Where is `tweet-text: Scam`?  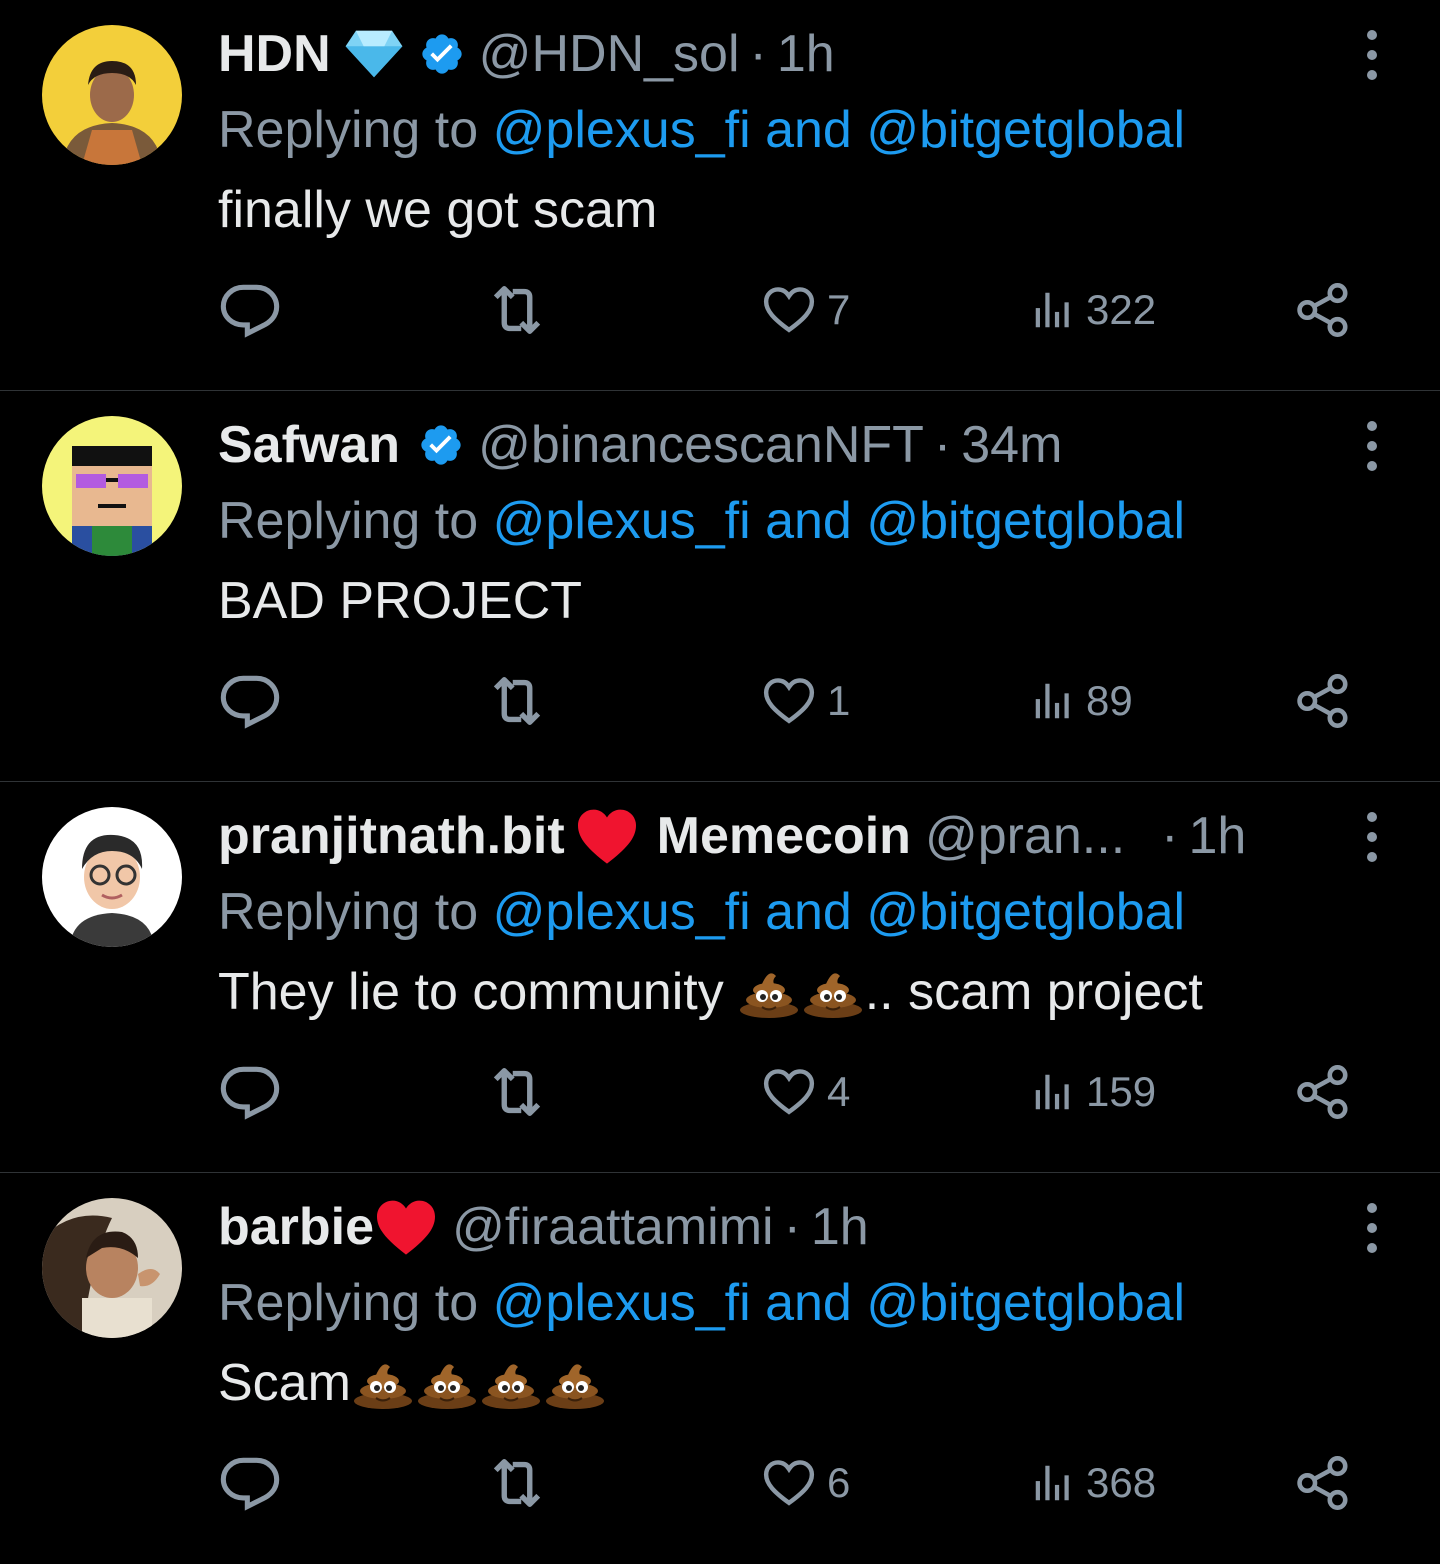
tweet-text: Scam is located at coordinates (769, 1383).